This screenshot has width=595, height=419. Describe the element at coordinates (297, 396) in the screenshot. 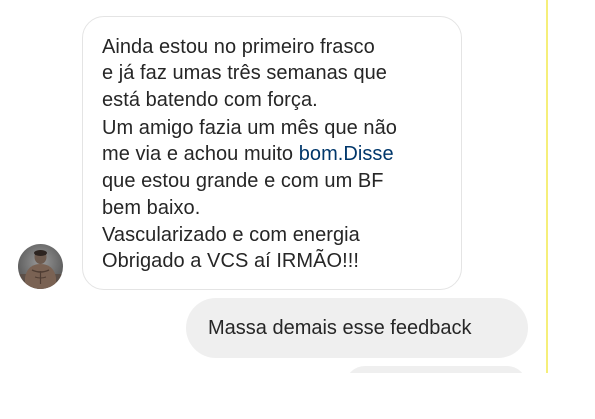

I see `blank-margin` at that location.